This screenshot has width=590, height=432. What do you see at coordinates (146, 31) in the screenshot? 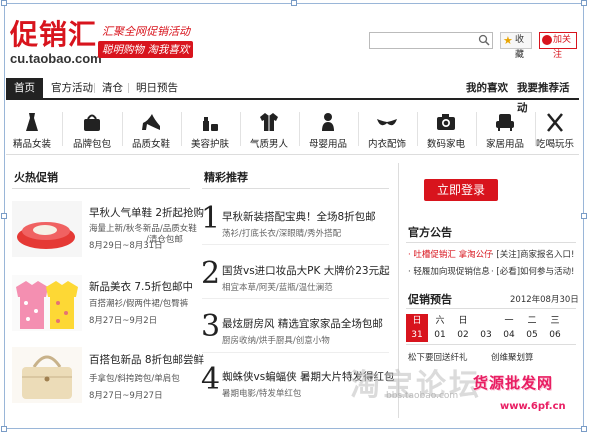
I see `tagline: 汇聚全网促销活动` at bounding box center [146, 31].